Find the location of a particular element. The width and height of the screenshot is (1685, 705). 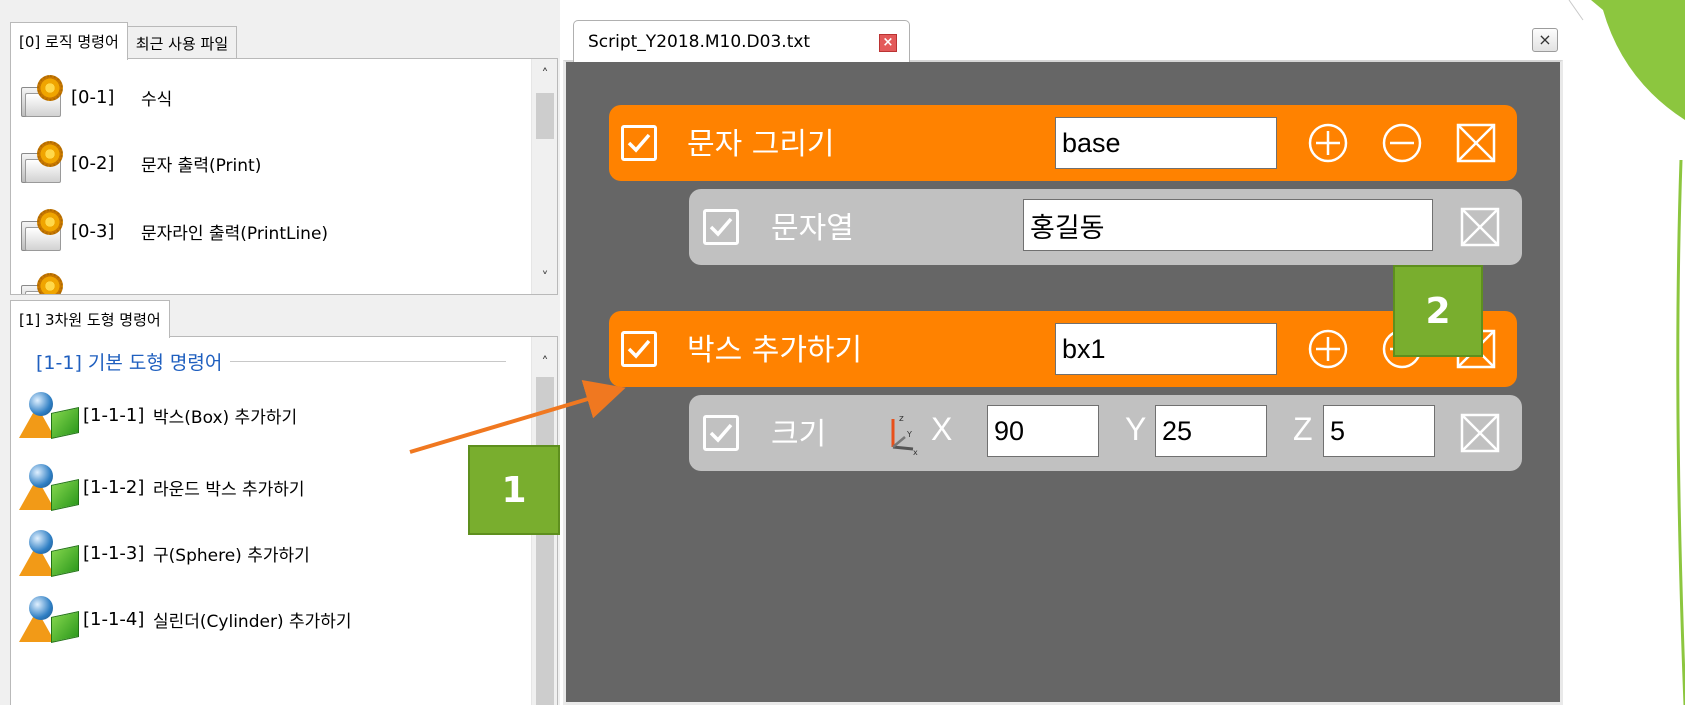

variable-name-input: bx1 is located at coordinates (1166, 349).